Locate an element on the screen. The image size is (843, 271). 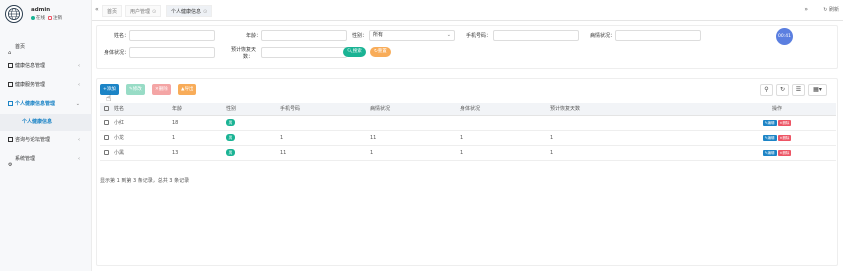
cell-name-text: 小龙 is located at coordinates (119, 138).